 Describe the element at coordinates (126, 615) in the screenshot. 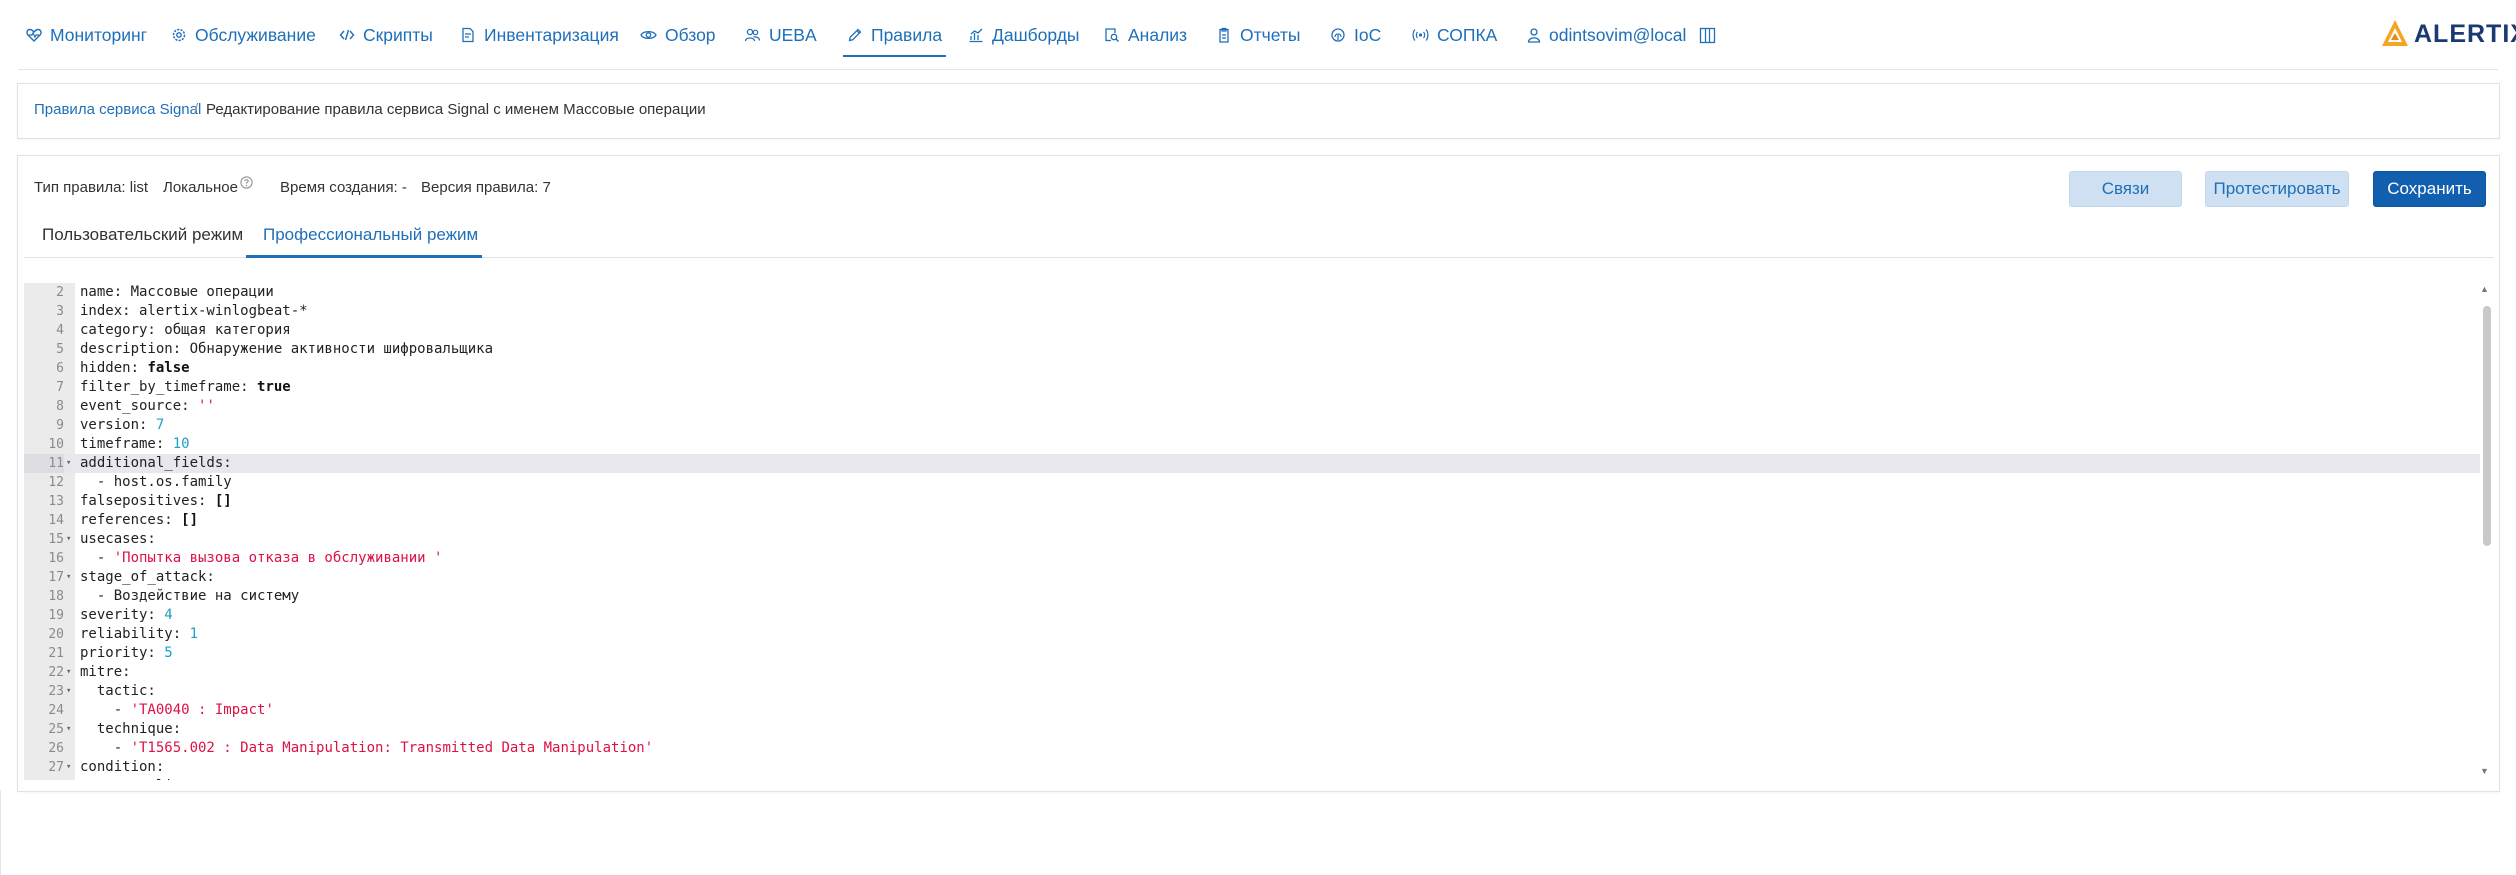

I see `code-text: severity: 4` at that location.